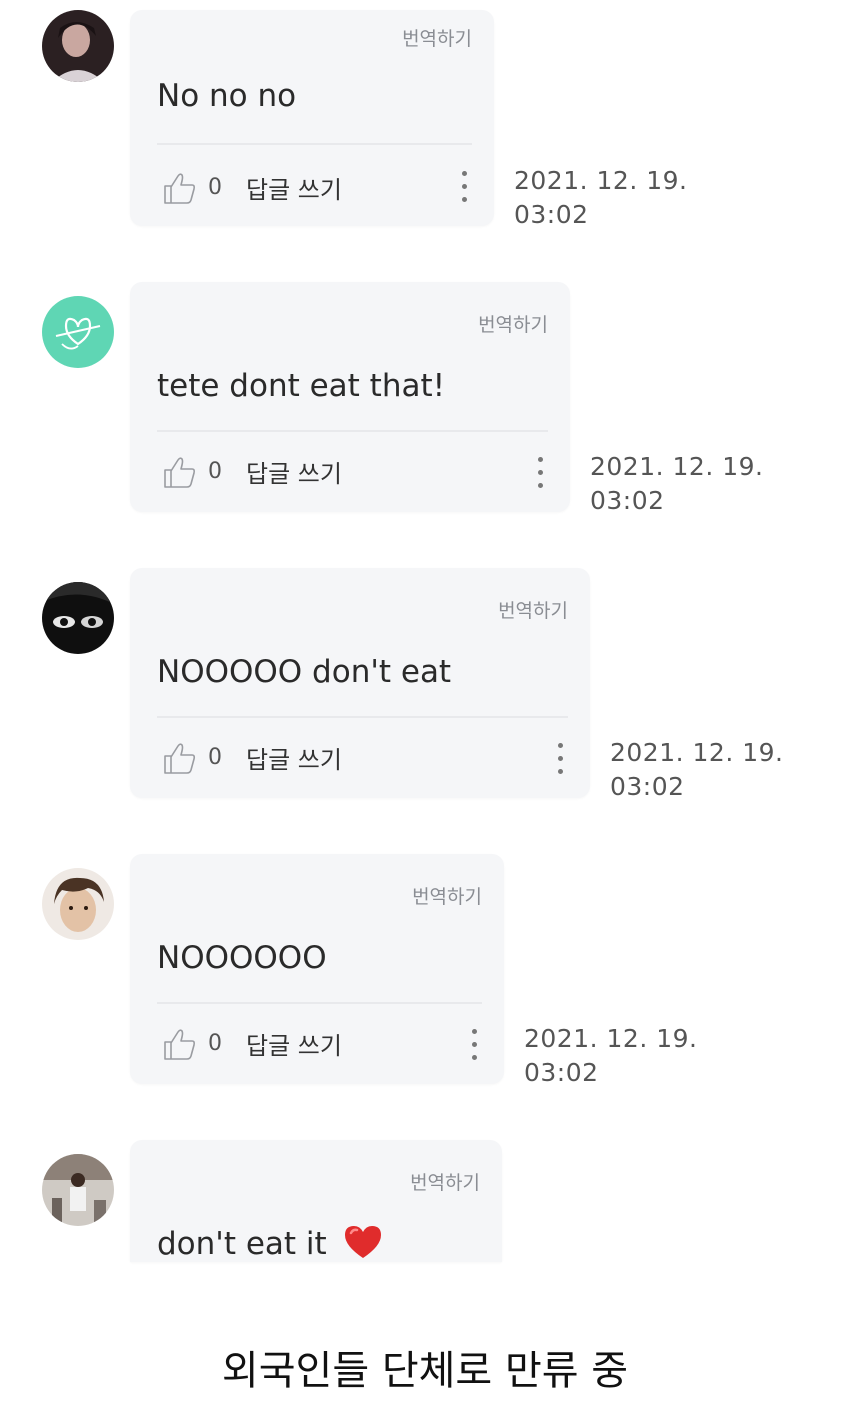  I want to click on avatar-heart-doodle-icon, so click(78, 332).